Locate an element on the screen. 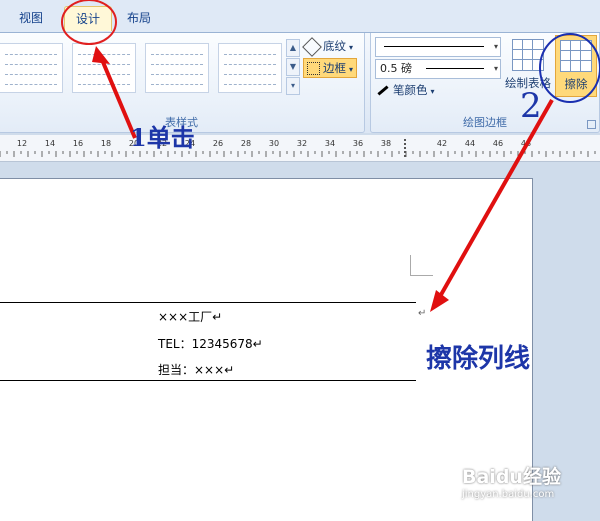 This screenshot has width=600, height=521. step2-label: 2 is located at coordinates (531, 106).